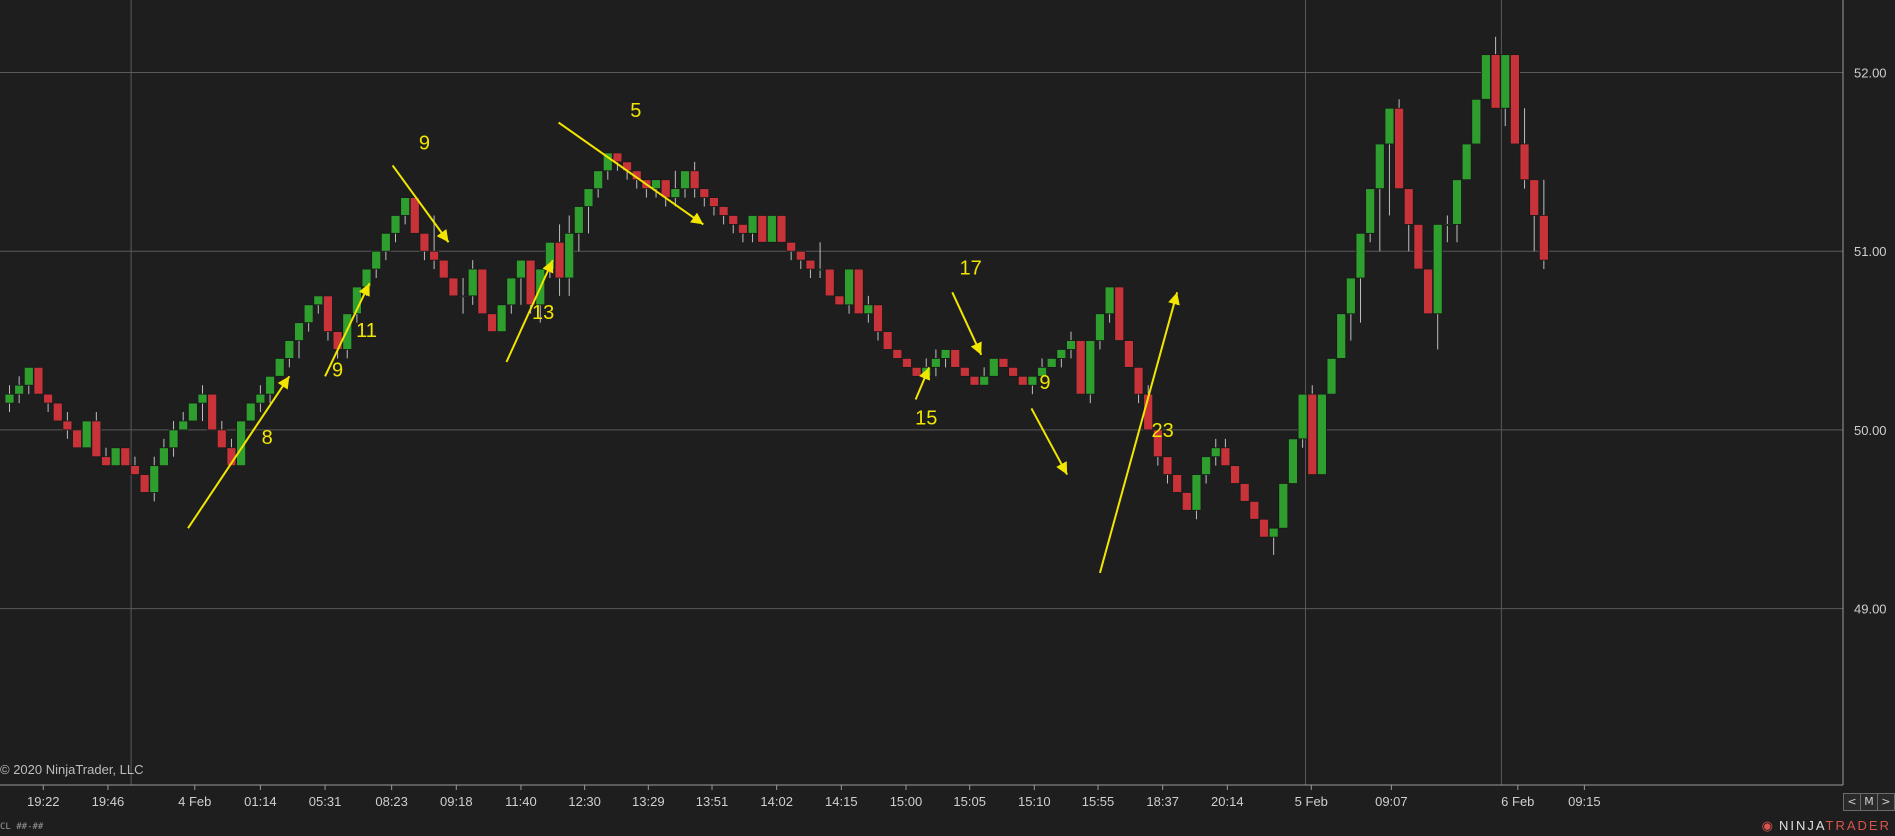 This screenshot has width=1895, height=836. I want to click on x-tick-label: 09:15, so click(1584, 801).